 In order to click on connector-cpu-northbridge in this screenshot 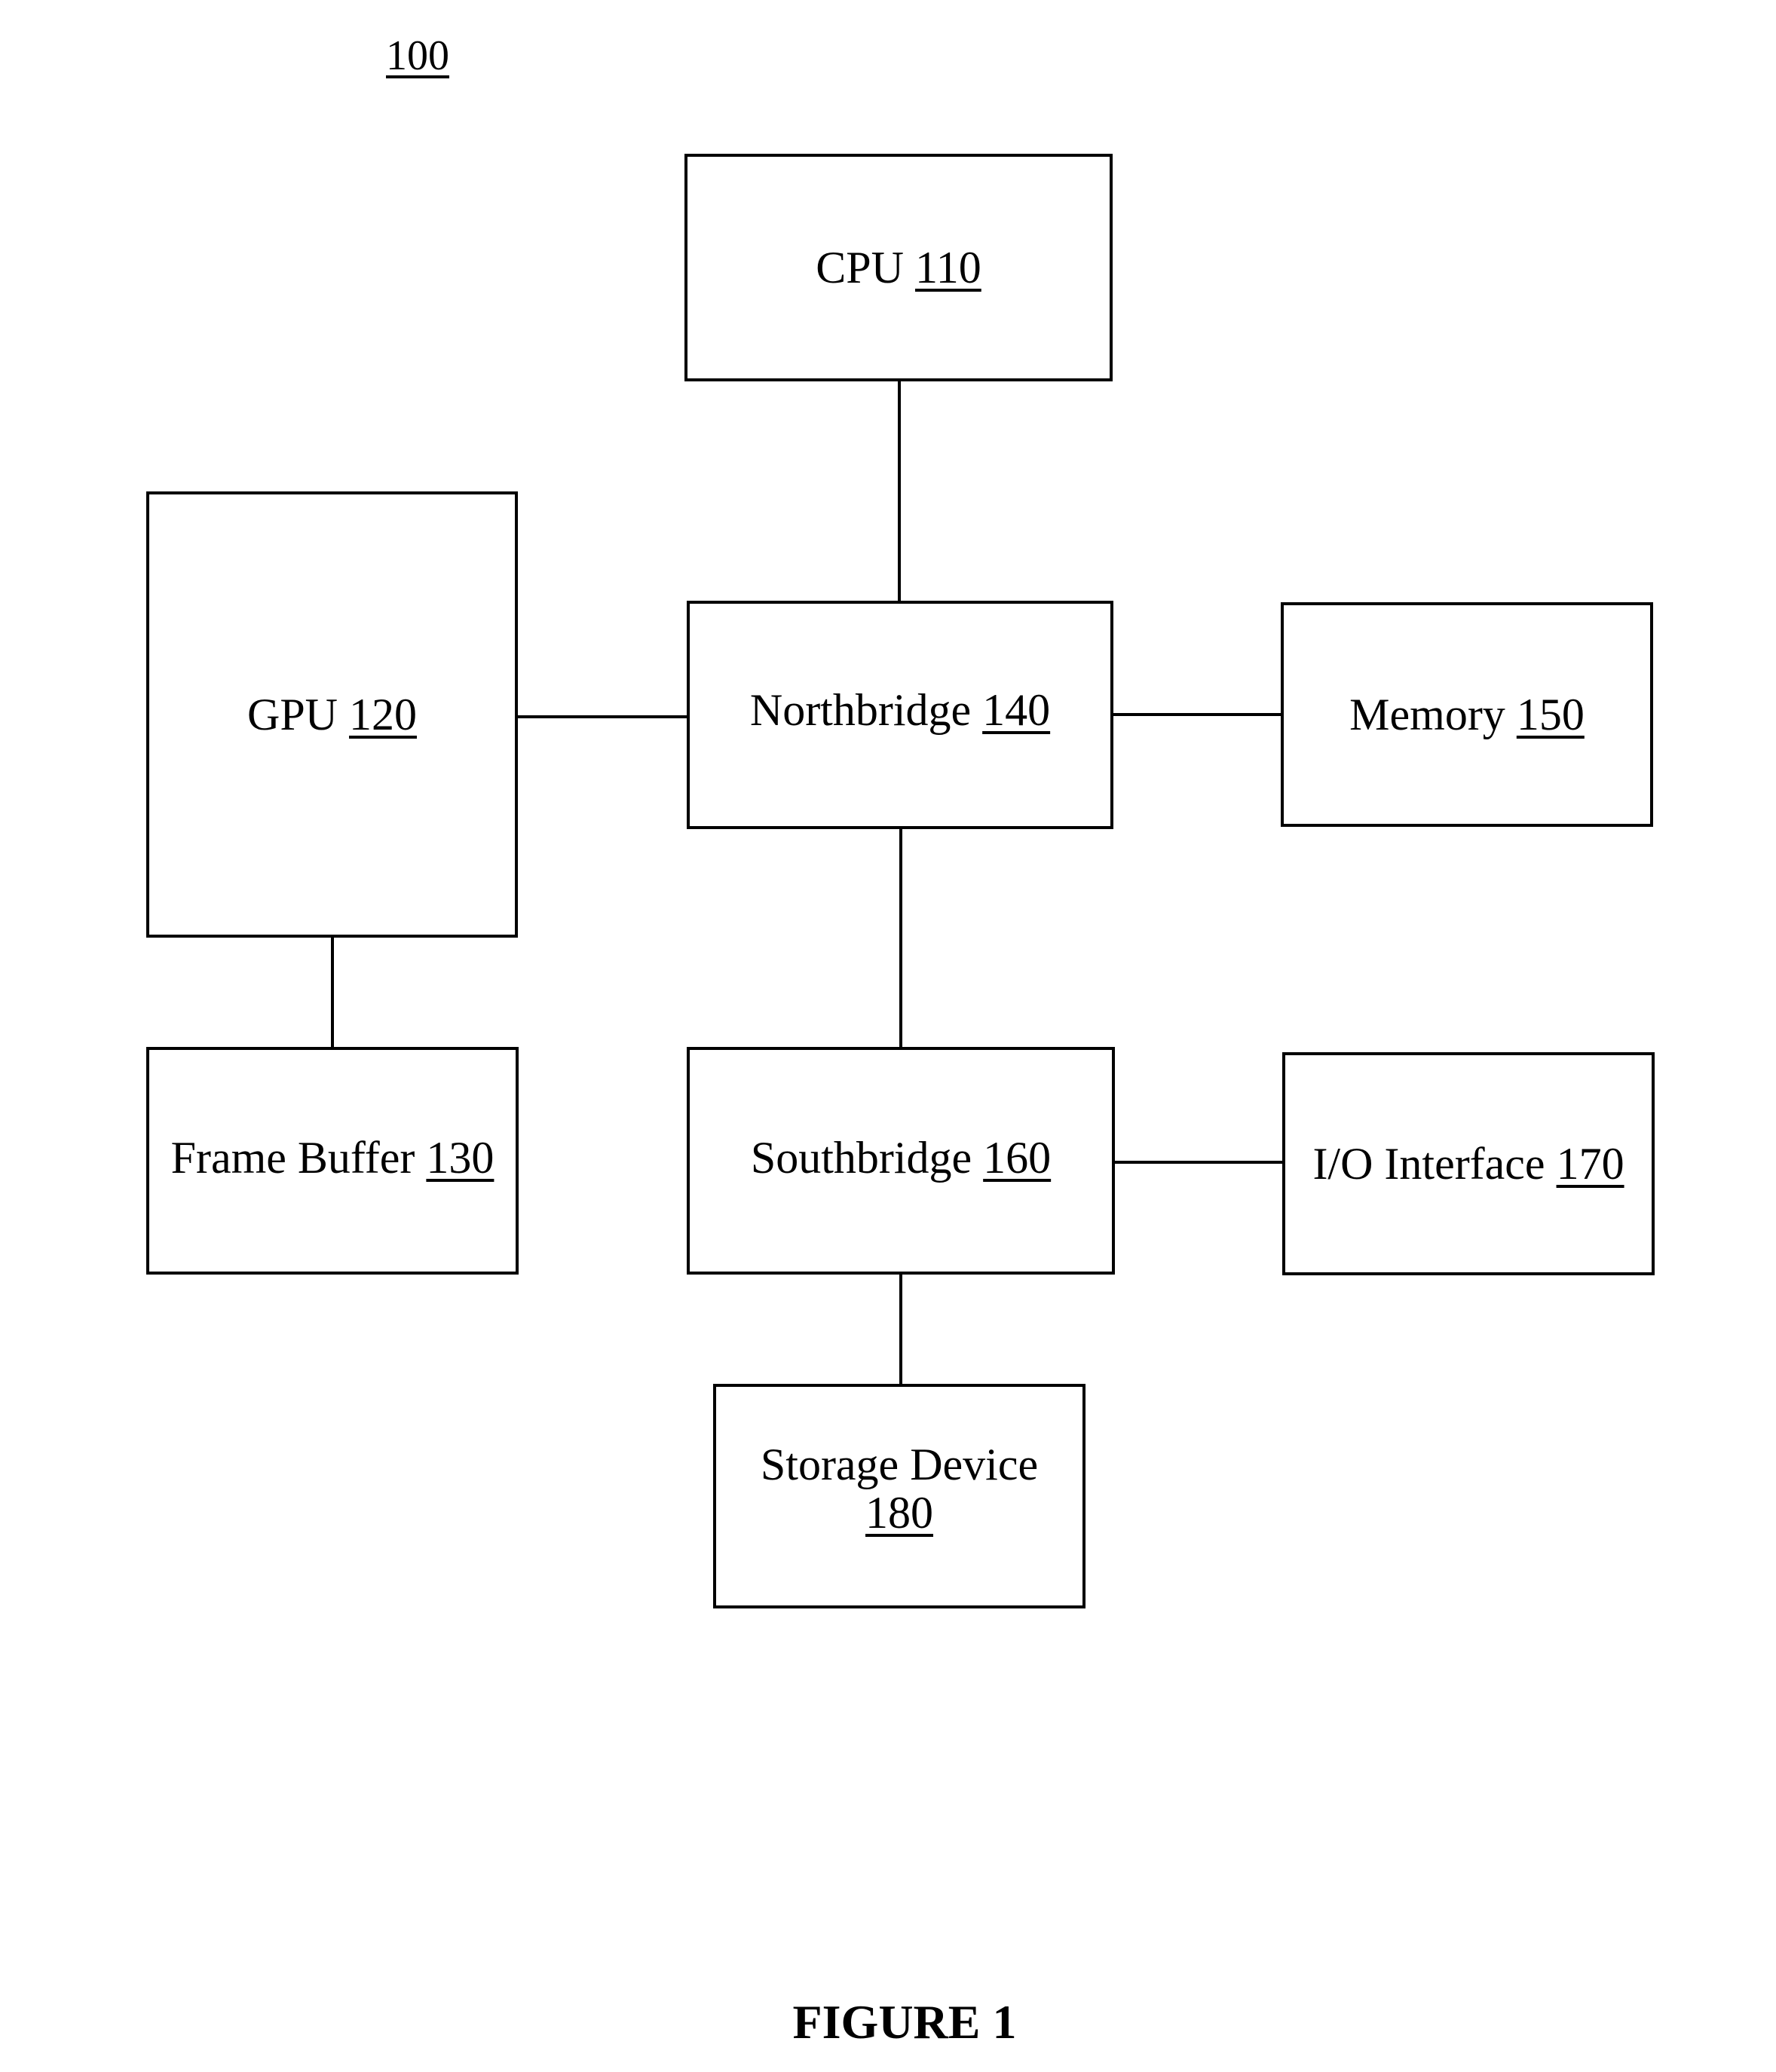, I will do `click(900, 491)`.